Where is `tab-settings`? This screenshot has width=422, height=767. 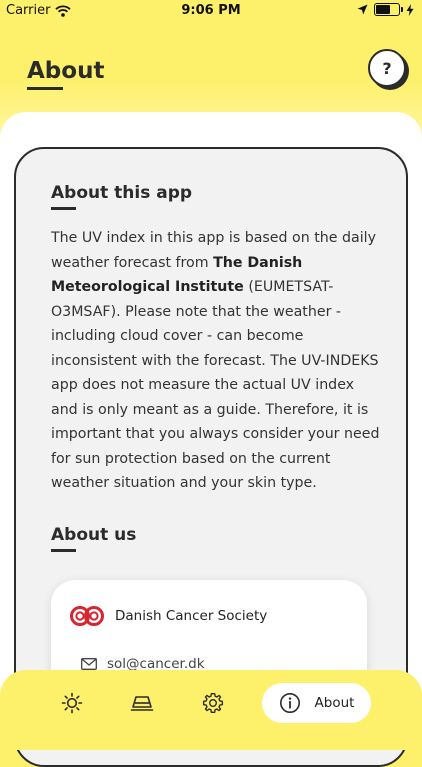
tab-settings is located at coordinates (213, 703).